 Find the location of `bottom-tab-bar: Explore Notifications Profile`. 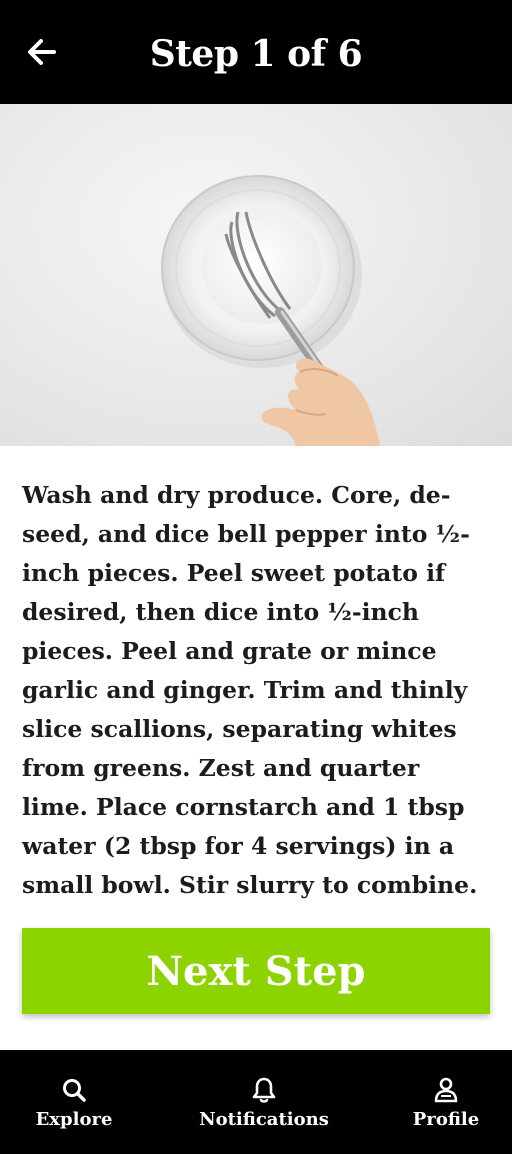

bottom-tab-bar: Explore Notifications Profile is located at coordinates (256, 1102).